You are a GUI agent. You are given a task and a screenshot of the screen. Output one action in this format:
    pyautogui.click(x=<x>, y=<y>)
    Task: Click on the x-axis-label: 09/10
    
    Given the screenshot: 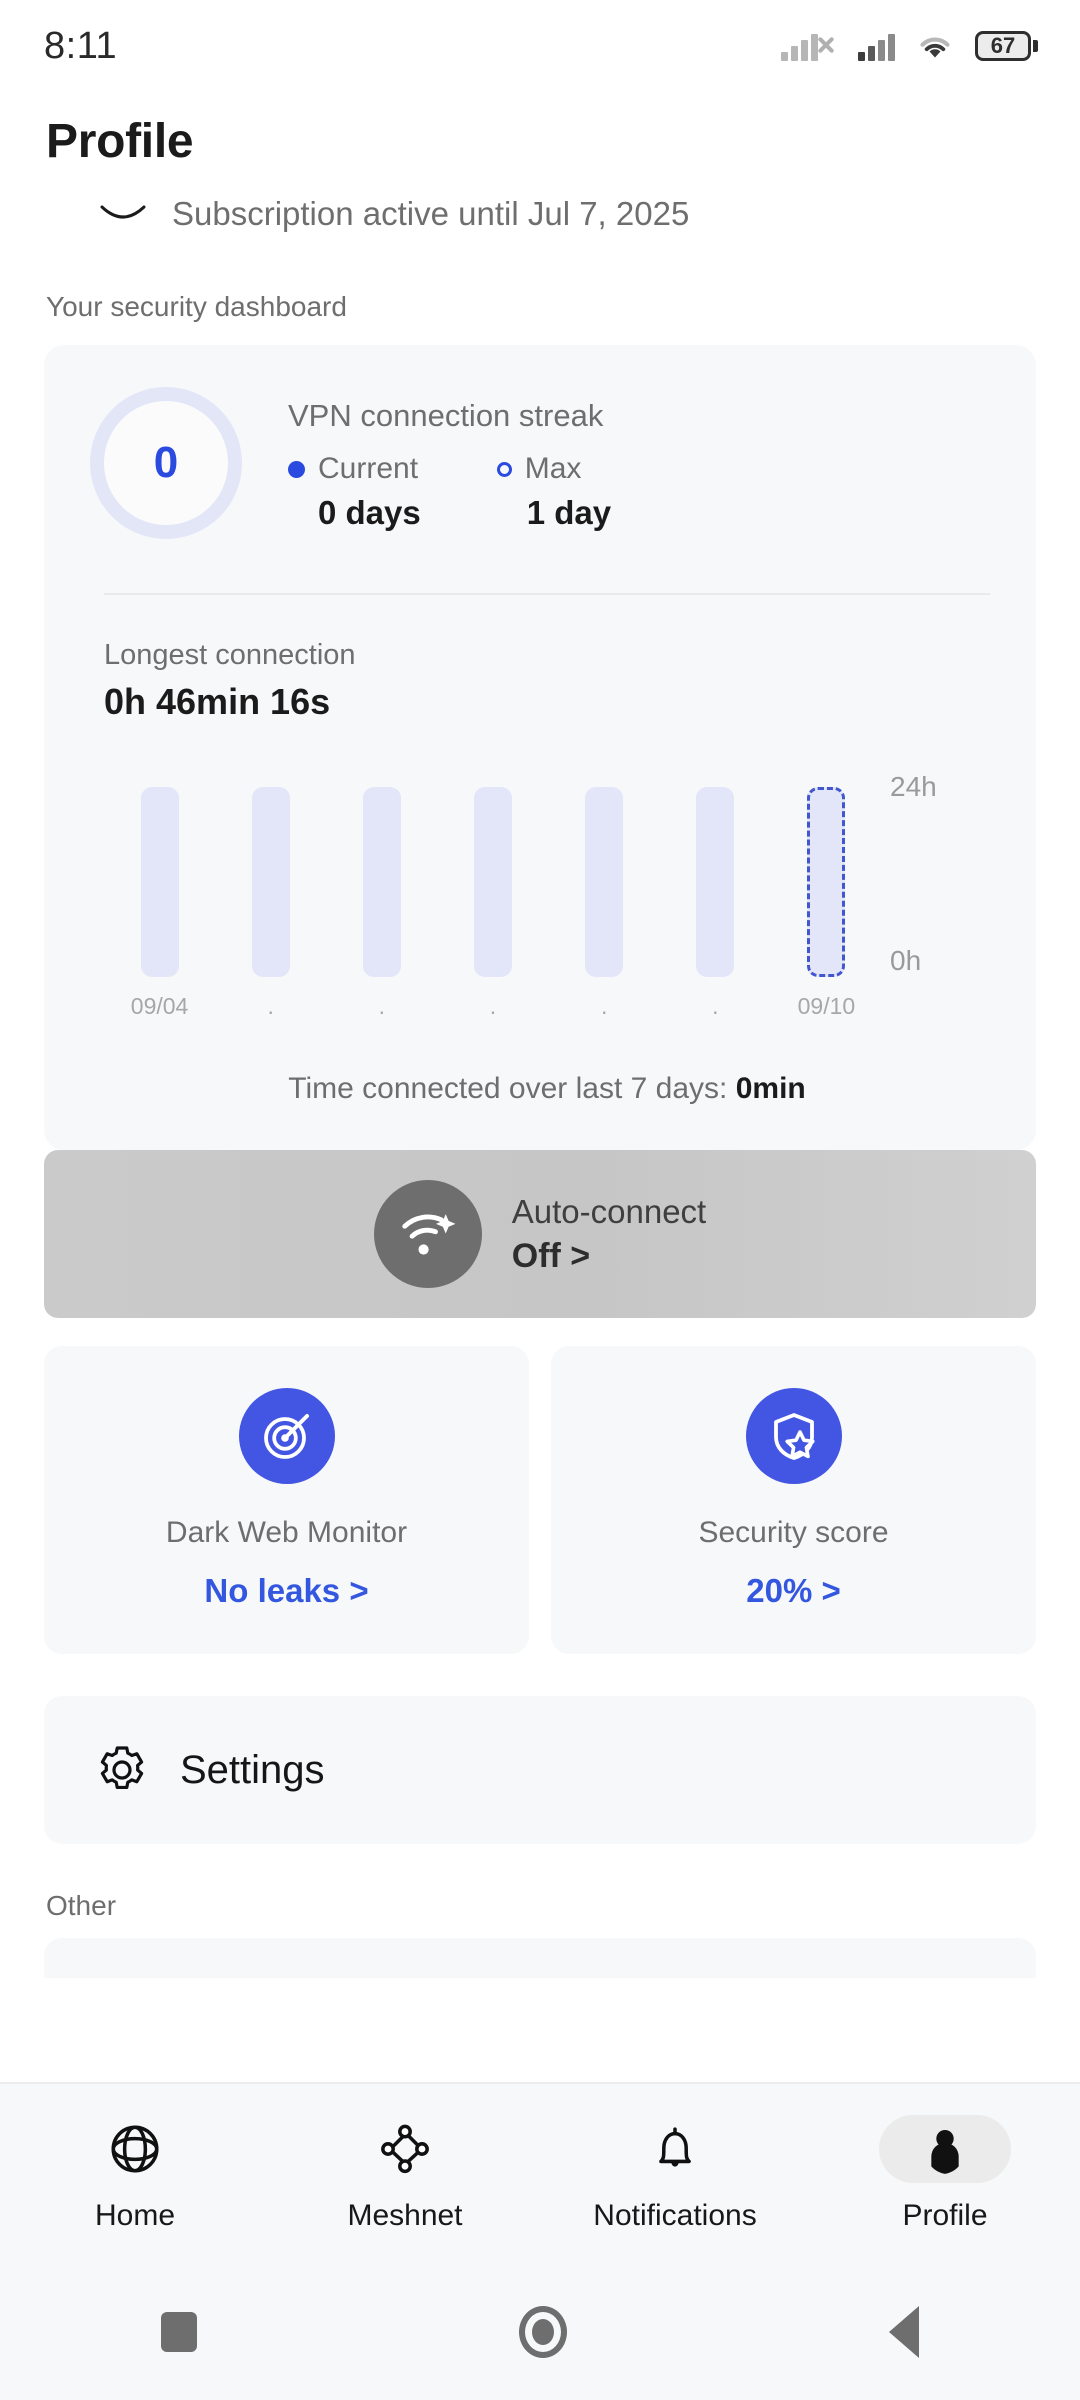 What is the action you would take?
    pyautogui.click(x=826, y=1006)
    